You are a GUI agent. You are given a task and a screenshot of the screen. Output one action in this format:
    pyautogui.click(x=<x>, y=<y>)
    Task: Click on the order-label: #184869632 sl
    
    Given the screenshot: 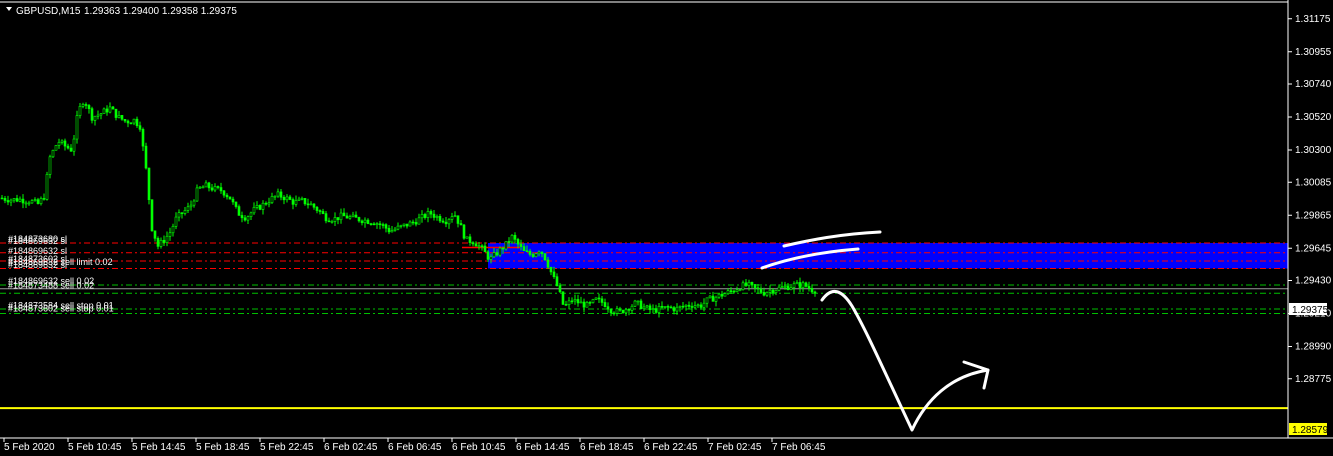 What is the action you would take?
    pyautogui.click(x=37, y=241)
    